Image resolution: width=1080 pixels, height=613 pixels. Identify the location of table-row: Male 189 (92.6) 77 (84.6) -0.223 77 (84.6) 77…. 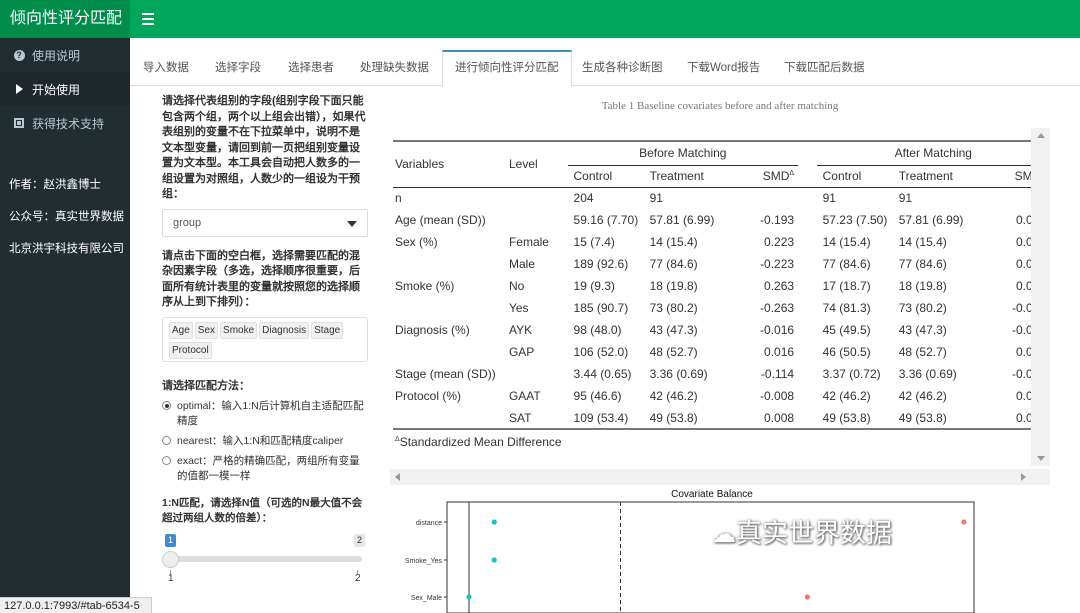
(721, 264).